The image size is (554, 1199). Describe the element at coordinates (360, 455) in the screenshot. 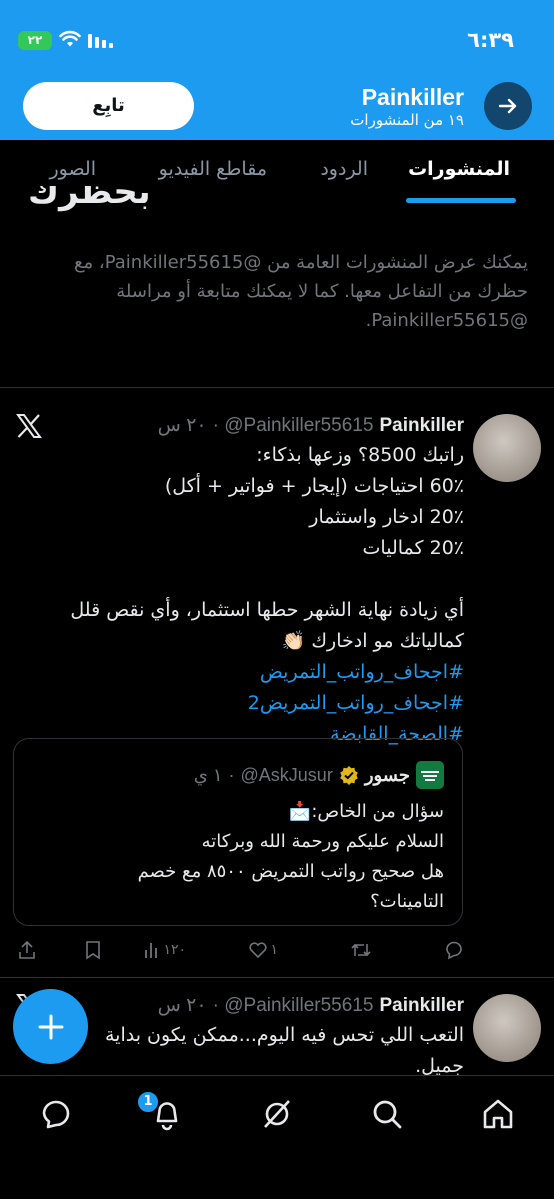

I see `tweet-line: راتبك 8500؟ وزعها بذكاء:` at that location.